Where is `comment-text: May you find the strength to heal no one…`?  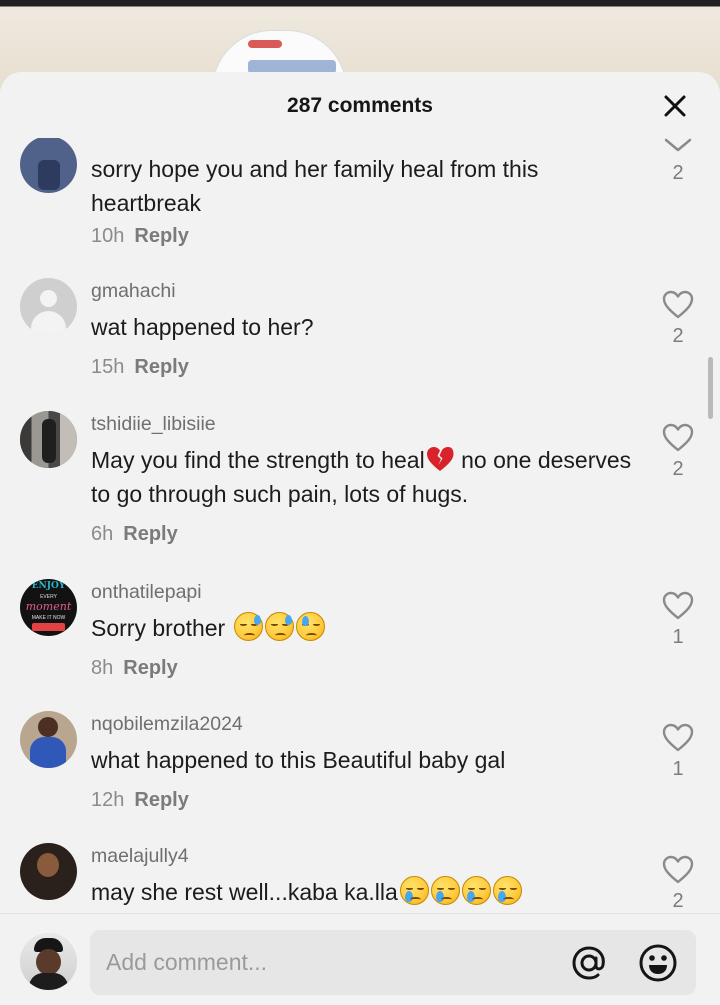
comment-text: May you find the strength to heal no one… is located at coordinates (361, 476).